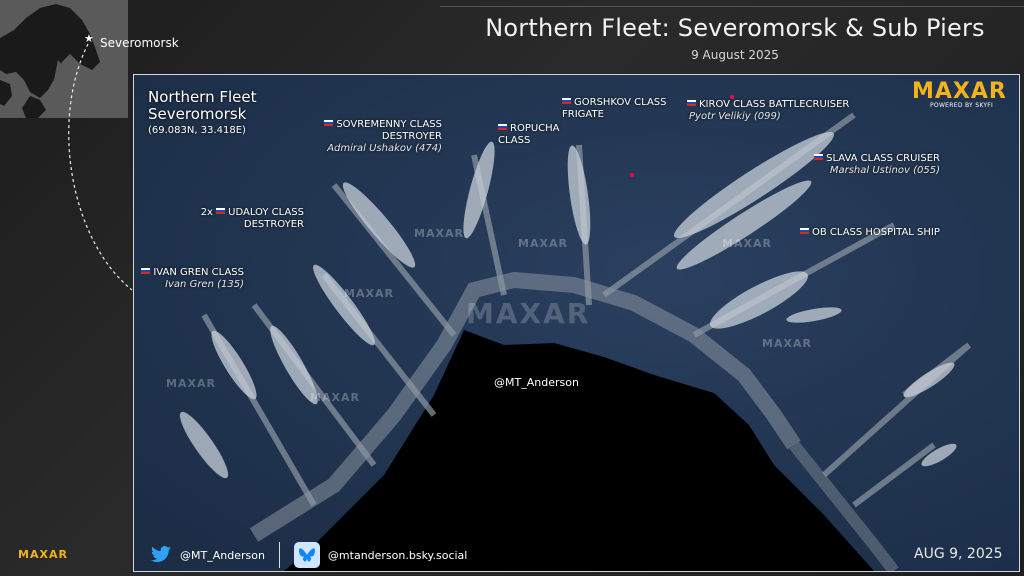  I want to click on twitter-handle: @MT_Anderson, so click(222, 555).